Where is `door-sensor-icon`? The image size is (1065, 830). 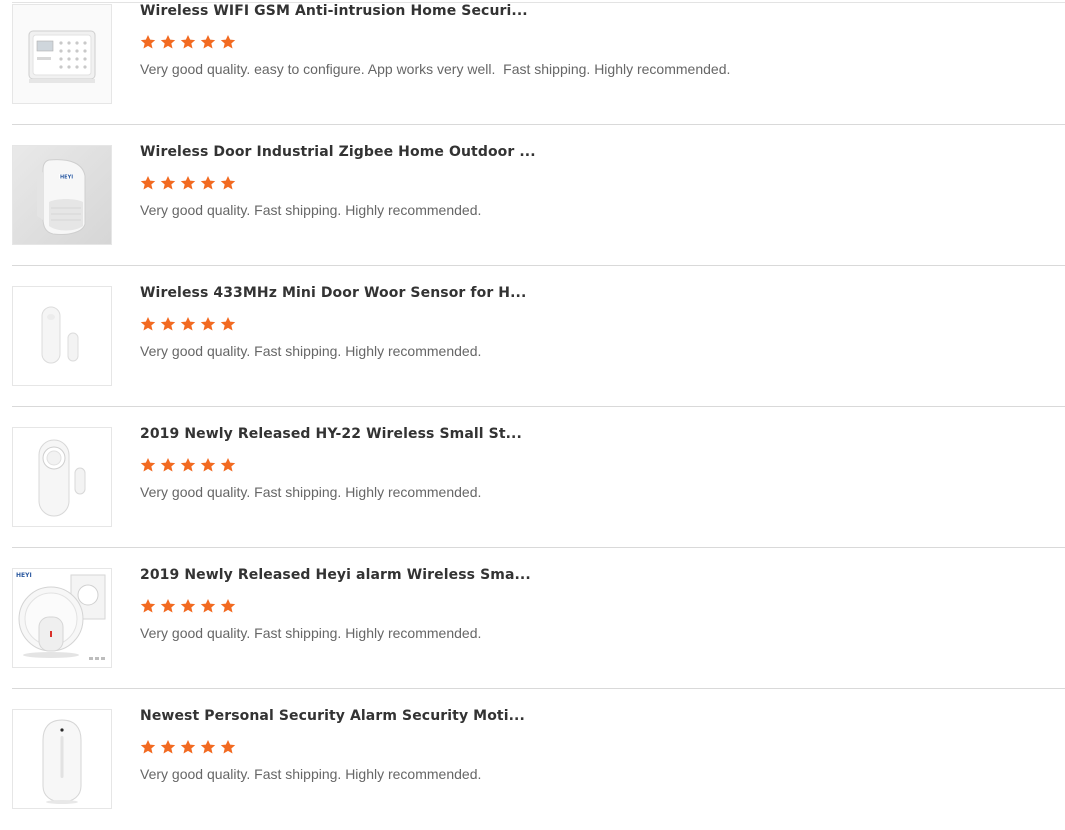 door-sensor-icon is located at coordinates (62, 336).